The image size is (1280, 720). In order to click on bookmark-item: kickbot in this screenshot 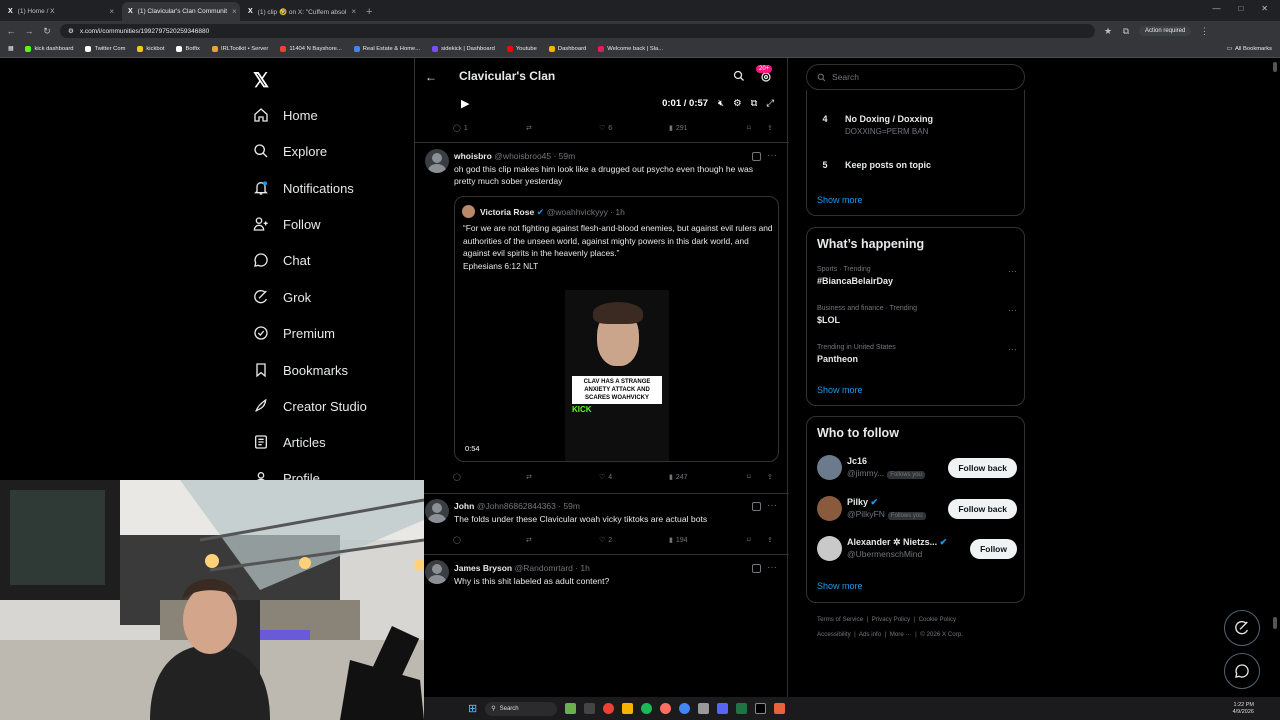, I will do `click(150, 49)`.